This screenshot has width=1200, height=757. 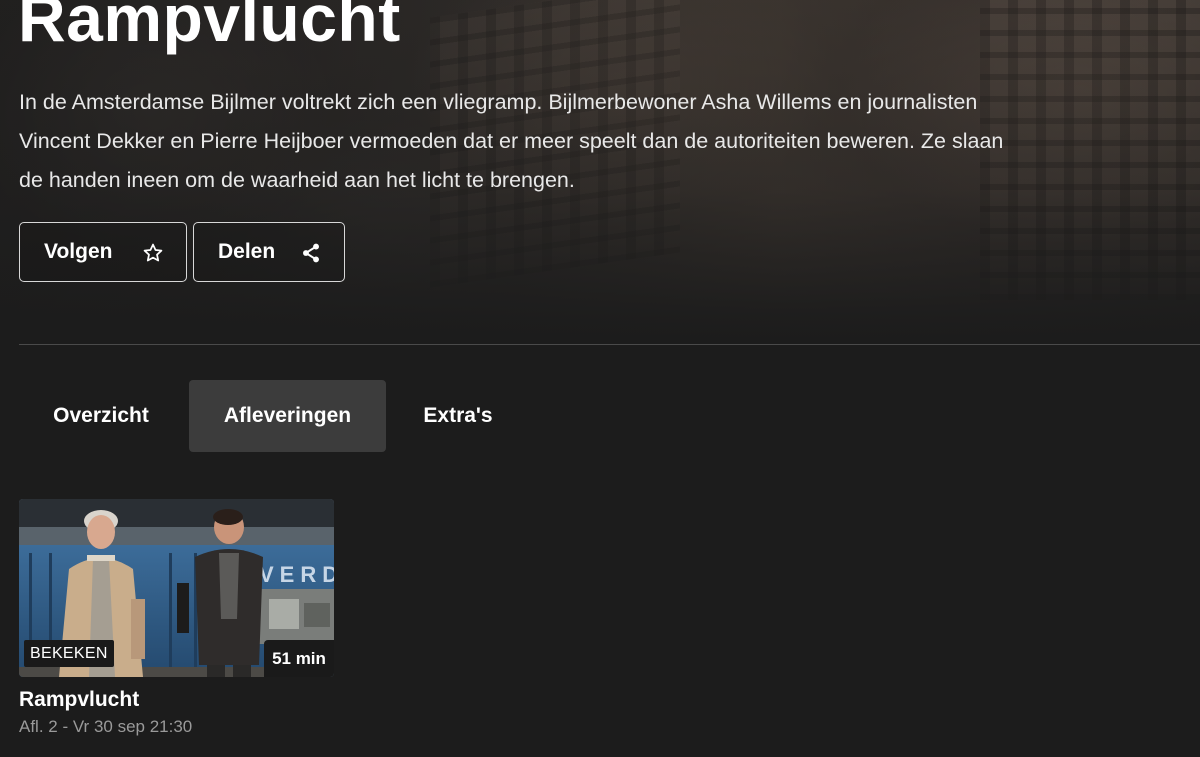 What do you see at coordinates (209, 27) in the screenshot?
I see `page-title: Rampvlucht` at bounding box center [209, 27].